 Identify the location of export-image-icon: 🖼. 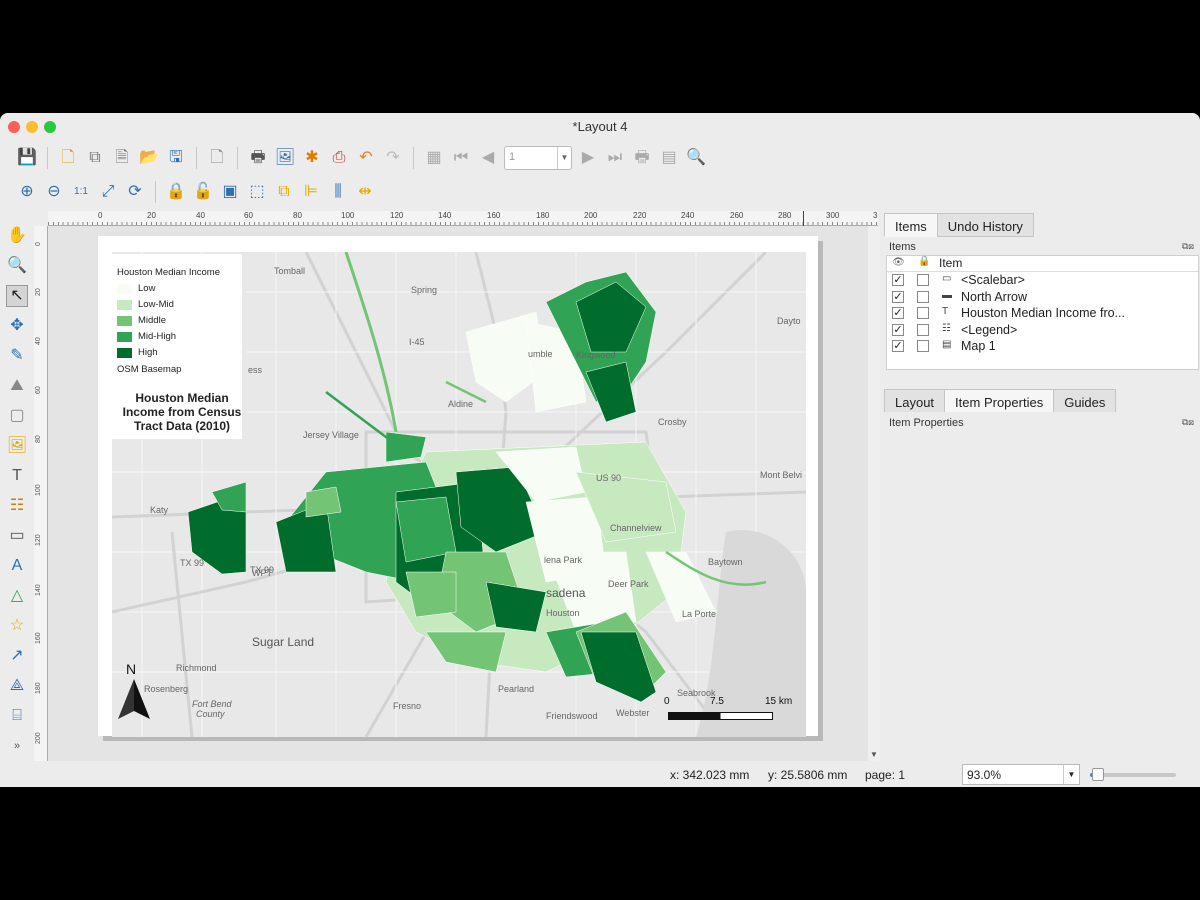
(285, 158).